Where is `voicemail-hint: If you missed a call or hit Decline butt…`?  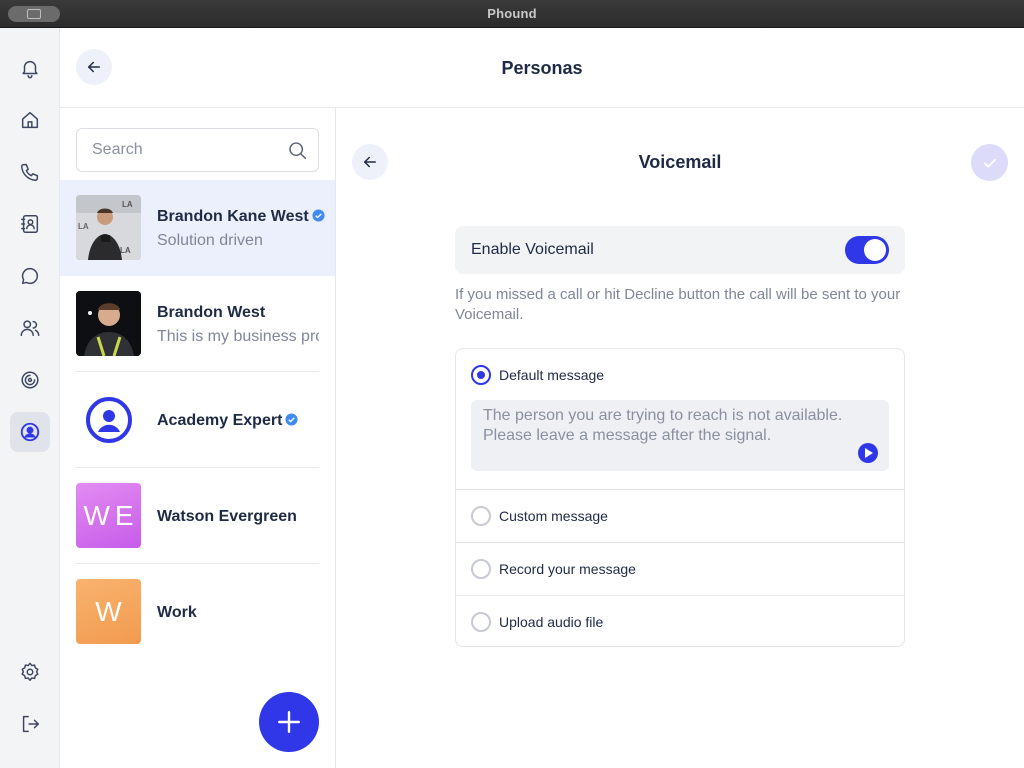
voicemail-hint: If you missed a call or hit Decline butt… is located at coordinates (678, 304).